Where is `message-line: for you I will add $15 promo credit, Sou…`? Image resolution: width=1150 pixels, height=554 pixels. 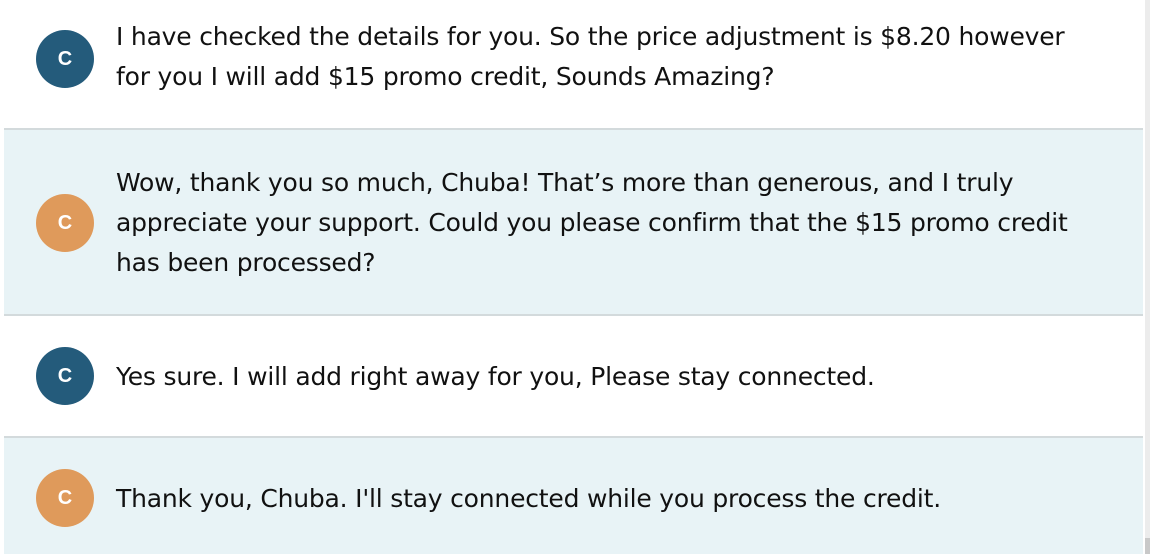 message-line: for you I will add $15 promo credit, Sou… is located at coordinates (445, 76).